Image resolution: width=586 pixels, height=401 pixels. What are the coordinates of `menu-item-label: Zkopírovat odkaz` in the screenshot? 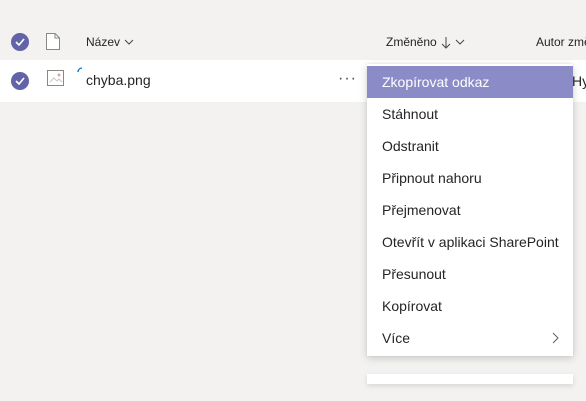 It's located at (436, 82).